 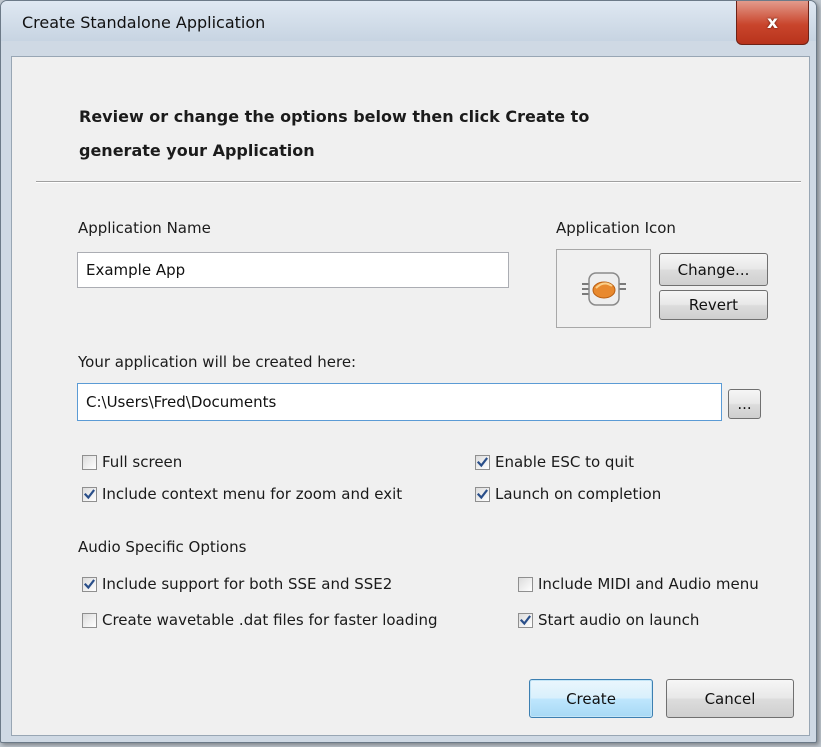 I want to click on location-input: C:\Users\Fred\Documents, so click(x=399, y=402).